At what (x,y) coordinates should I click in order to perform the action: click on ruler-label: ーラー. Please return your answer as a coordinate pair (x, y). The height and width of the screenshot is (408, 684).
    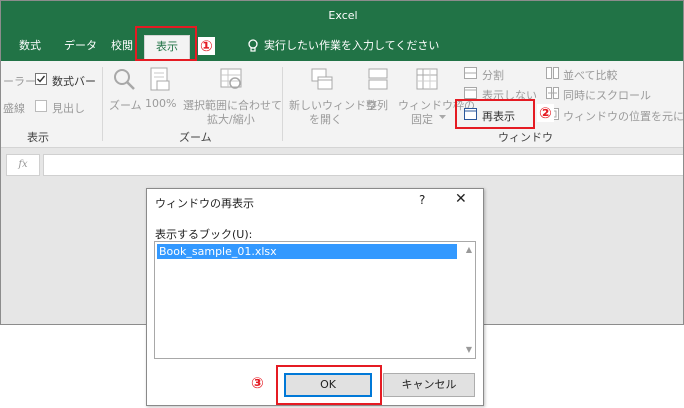
    Looking at the image, I should click on (19, 81).